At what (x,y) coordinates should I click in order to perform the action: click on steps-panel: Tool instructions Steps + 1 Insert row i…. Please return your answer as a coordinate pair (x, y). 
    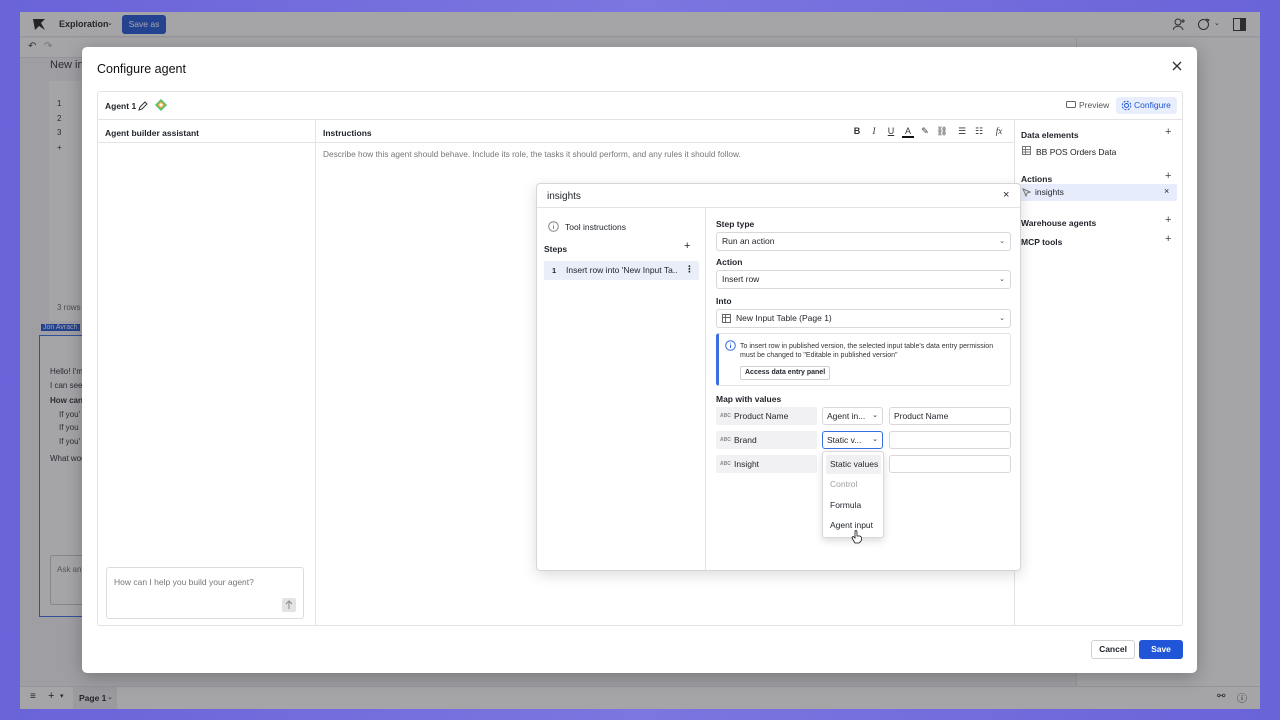
    Looking at the image, I should click on (621, 389).